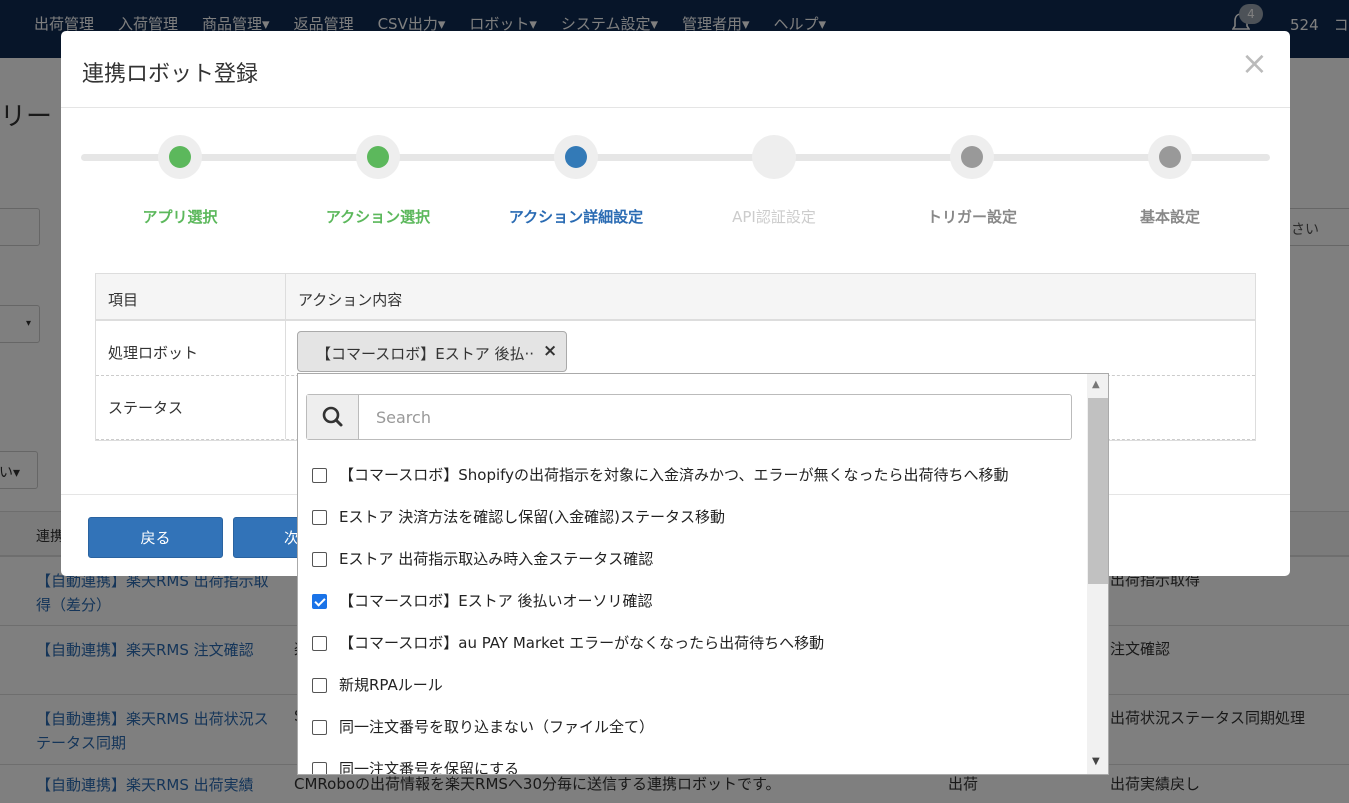  What do you see at coordinates (693, 727) in the screenshot?
I see `list-item: 同一注文番号を取り込まない（ファイル全て）` at bounding box center [693, 727].